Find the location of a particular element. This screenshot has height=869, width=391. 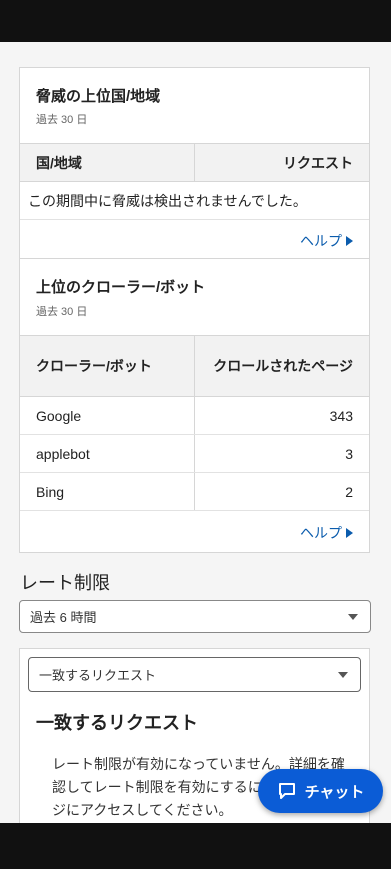

filter-select-value: 一致するリクエスト is located at coordinates (98, 675).